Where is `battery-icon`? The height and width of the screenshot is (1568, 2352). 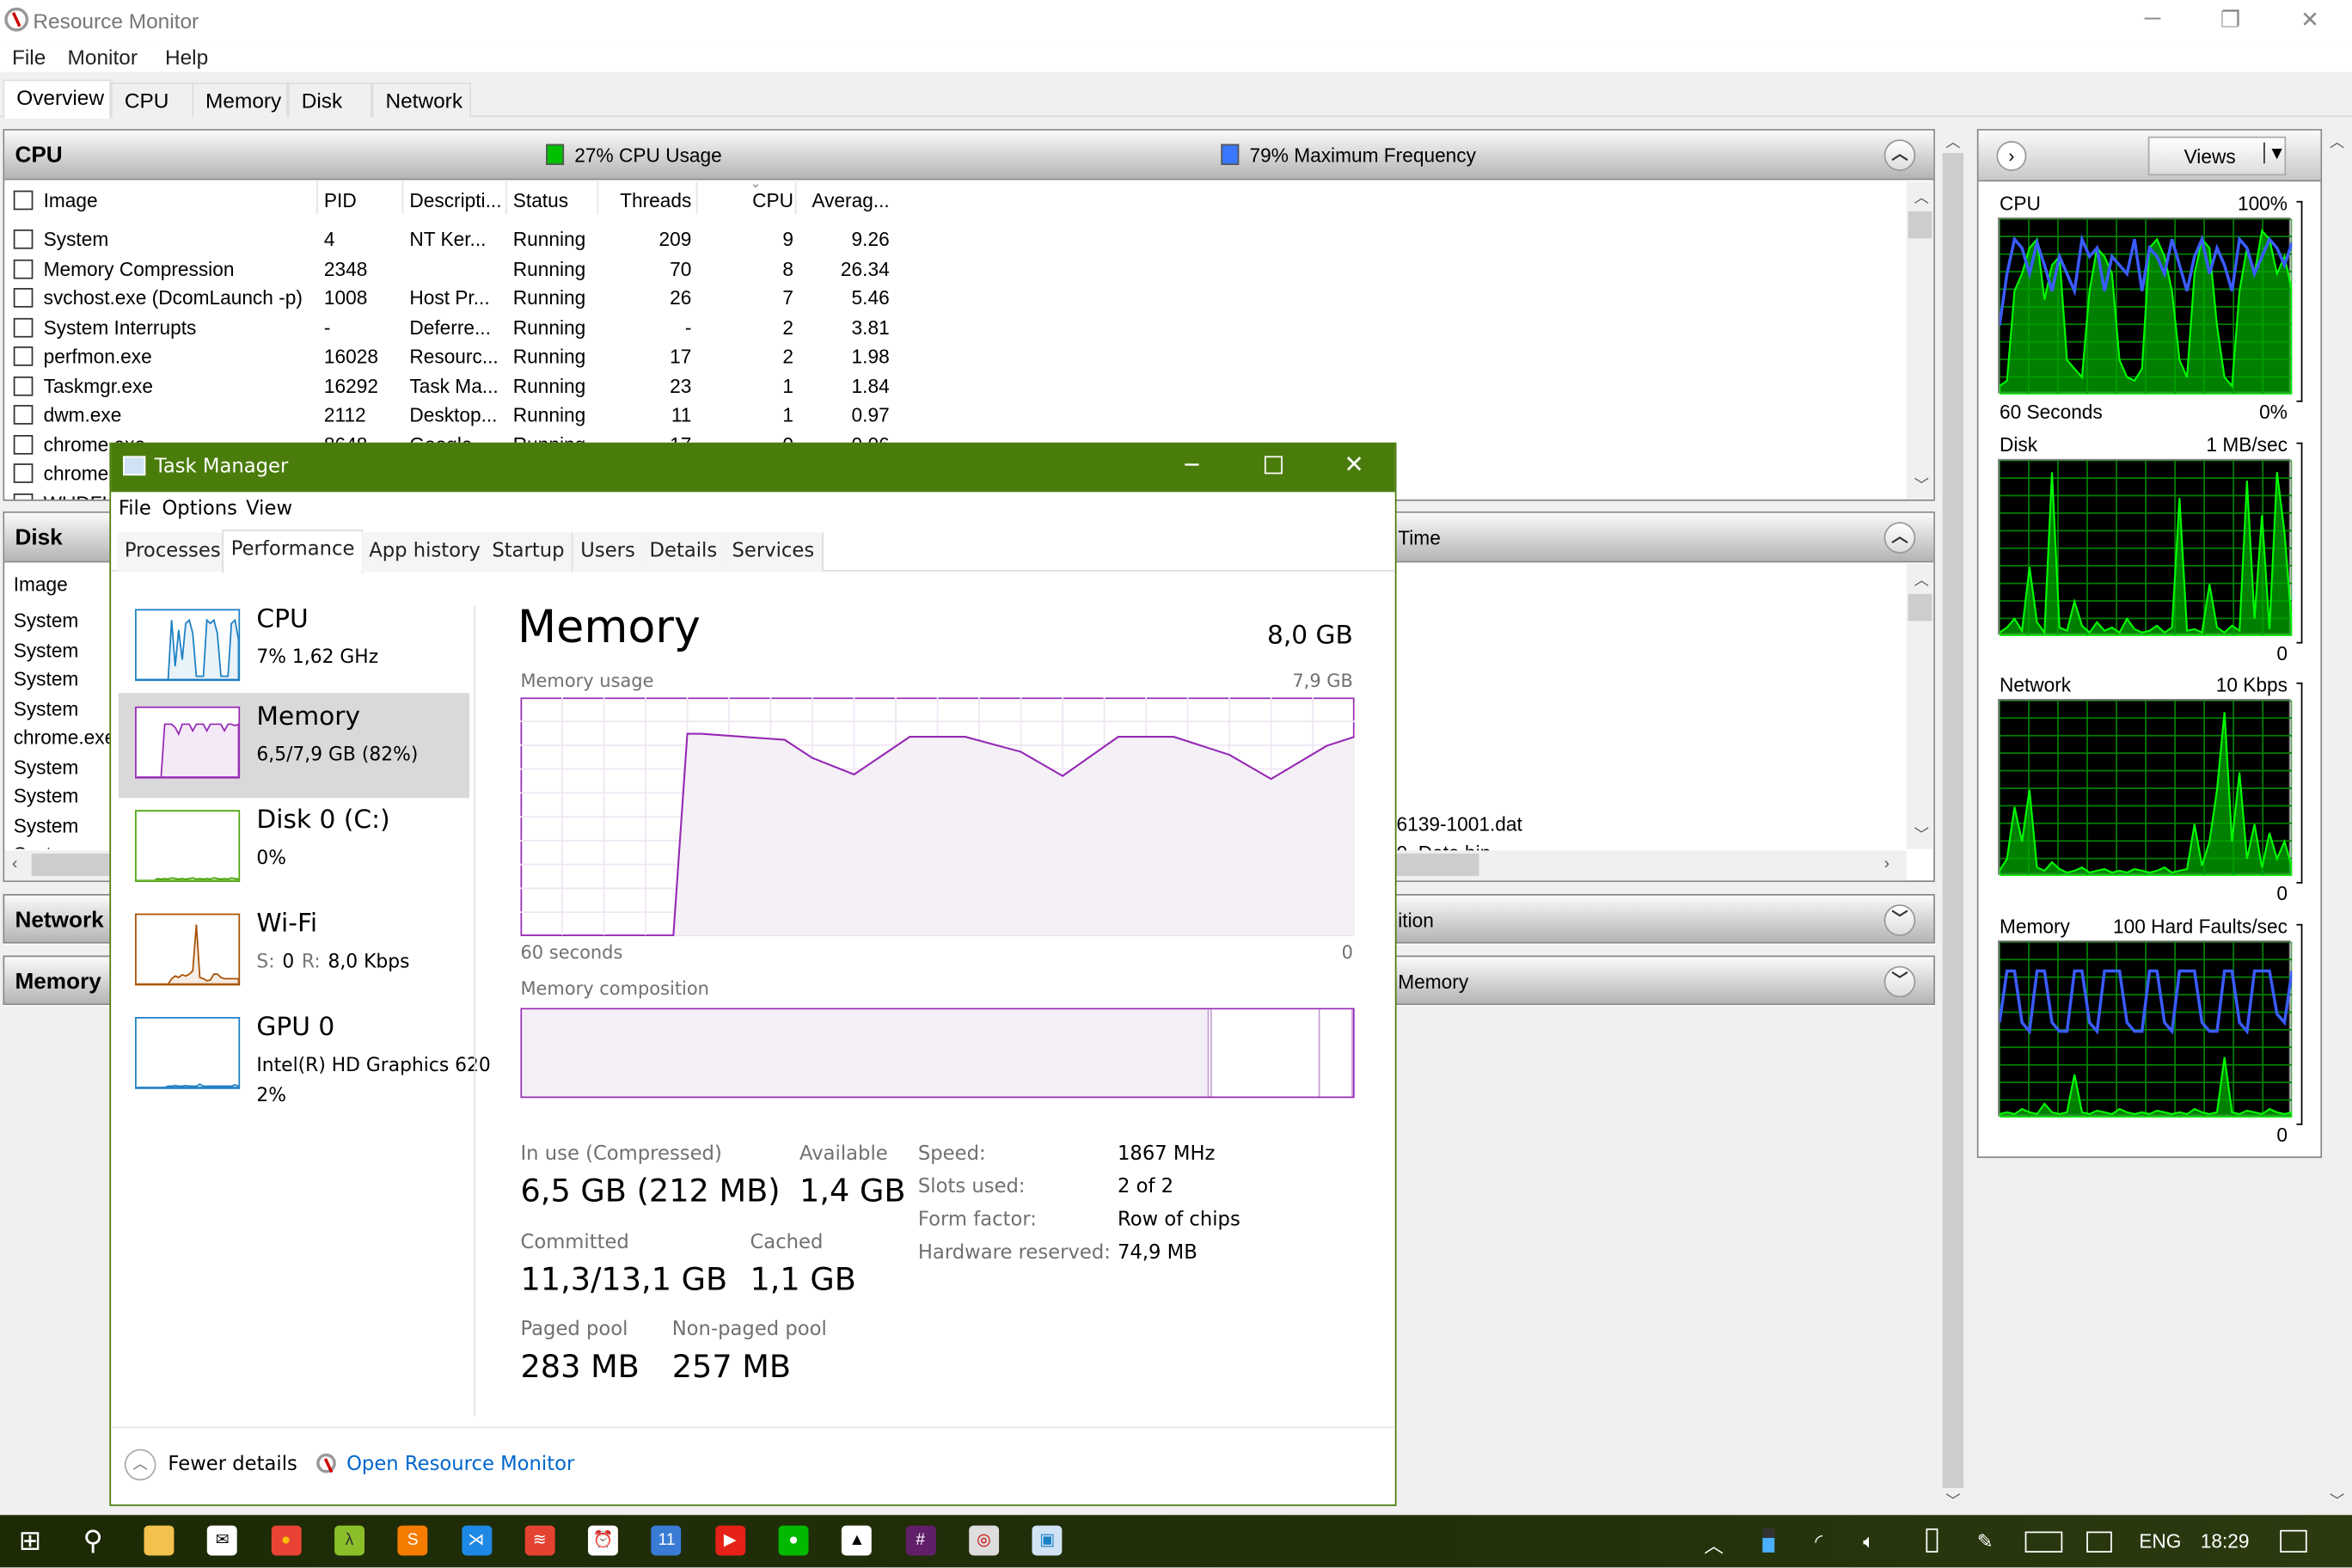
battery-icon is located at coordinates (1932, 1540).